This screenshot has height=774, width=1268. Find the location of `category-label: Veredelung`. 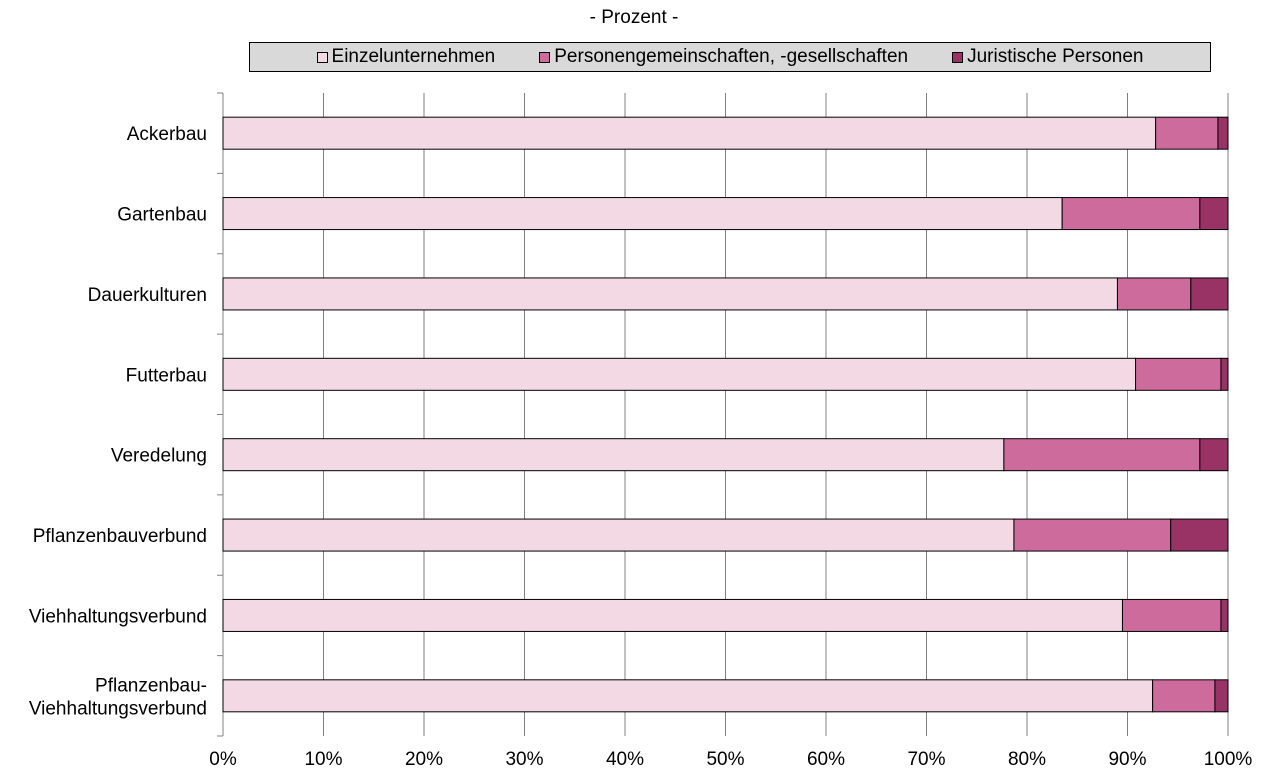

category-label: Veredelung is located at coordinates (159, 456).